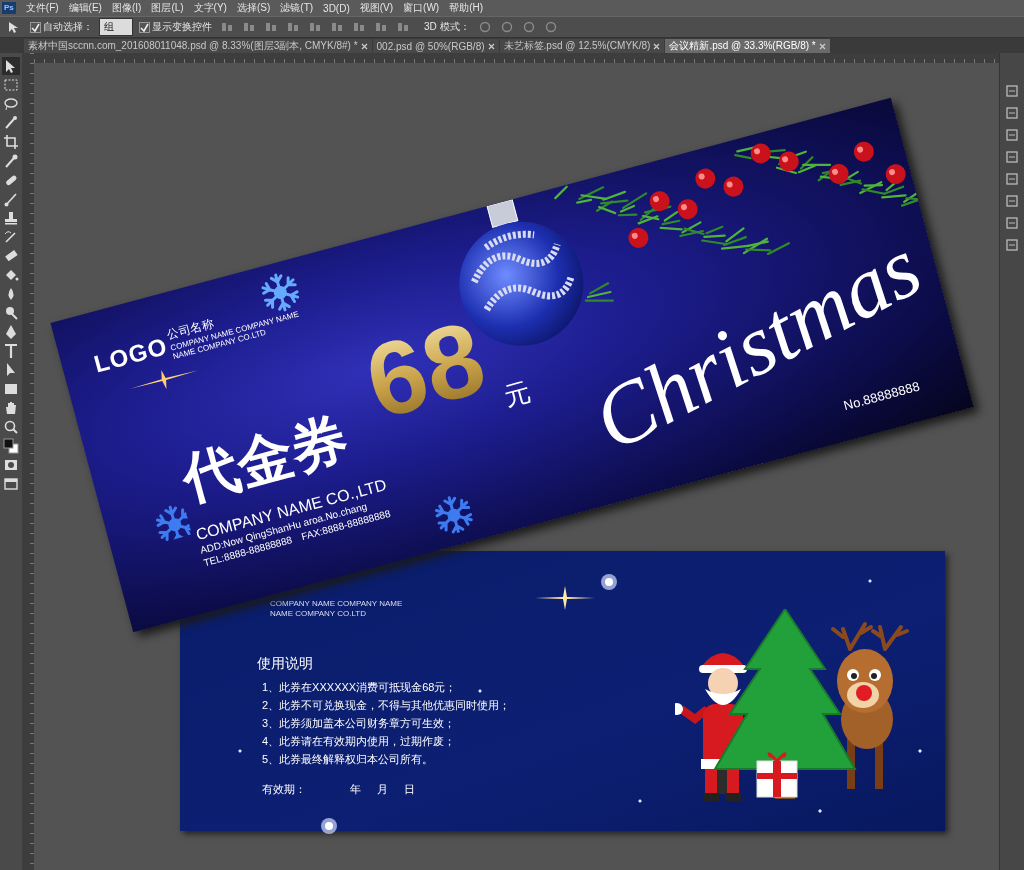 Image resolution: width=1024 pixels, height=870 pixels. What do you see at coordinates (582, 46) in the screenshot?
I see `document-tab: 未艺标签.psd @ 12.5%(CMYK/8)` at bounding box center [582, 46].